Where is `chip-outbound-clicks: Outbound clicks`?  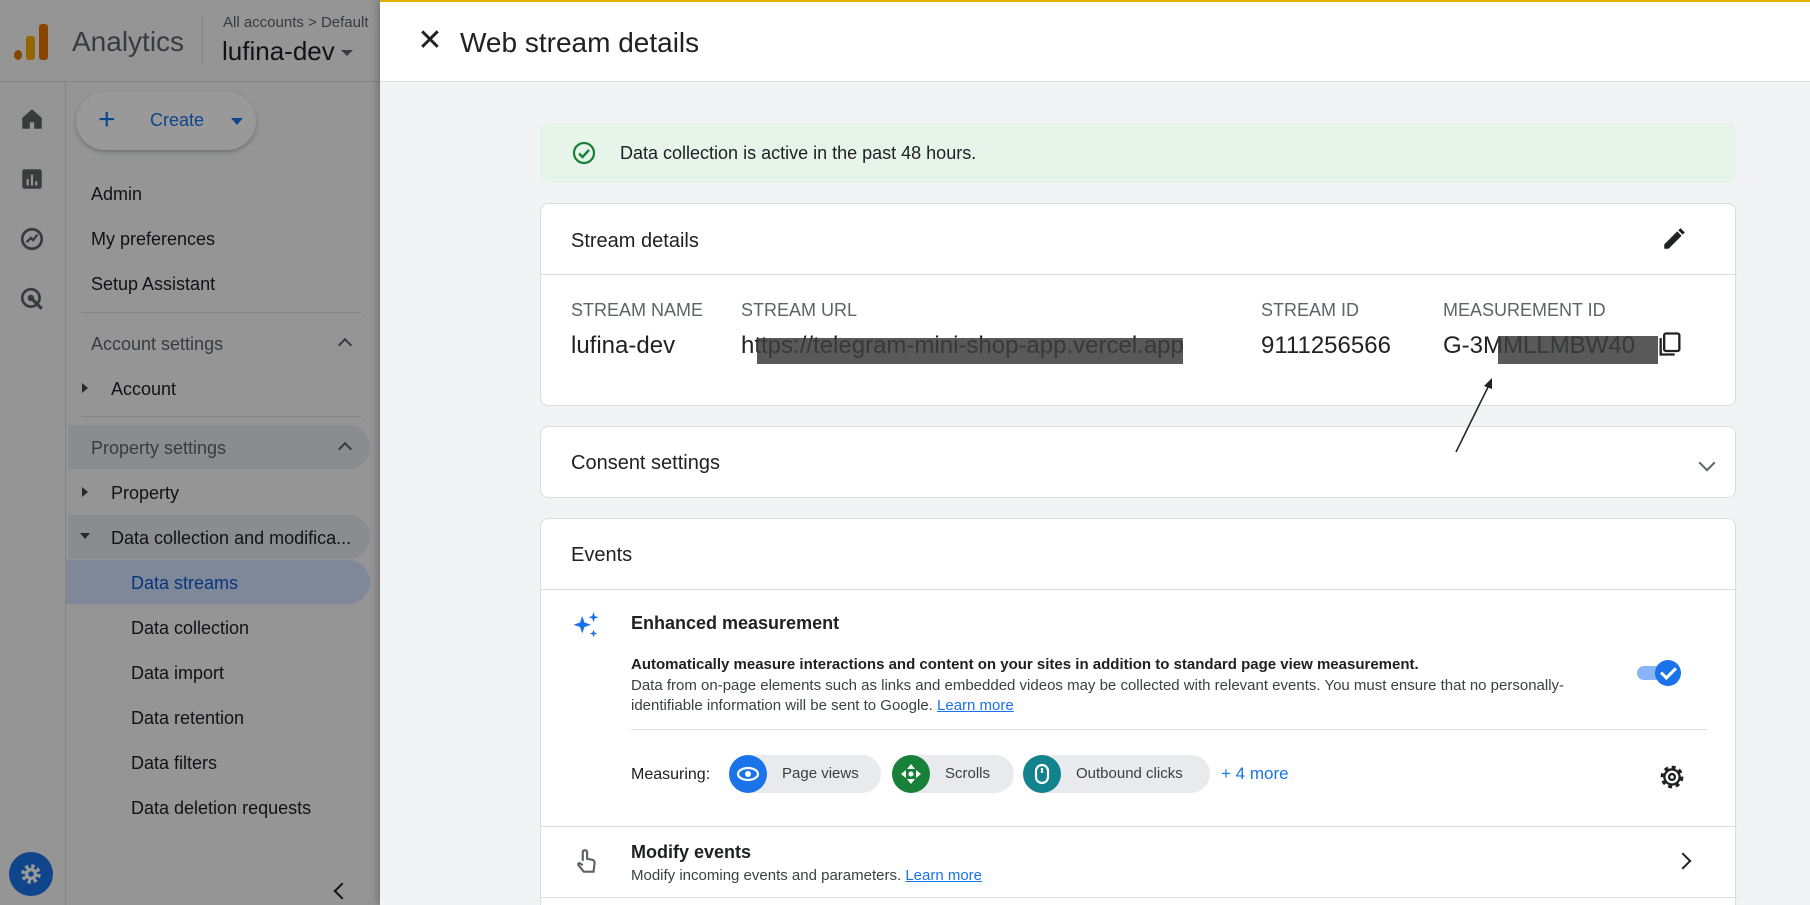
chip-outbound-clicks: Outbound clicks is located at coordinates (1116, 774).